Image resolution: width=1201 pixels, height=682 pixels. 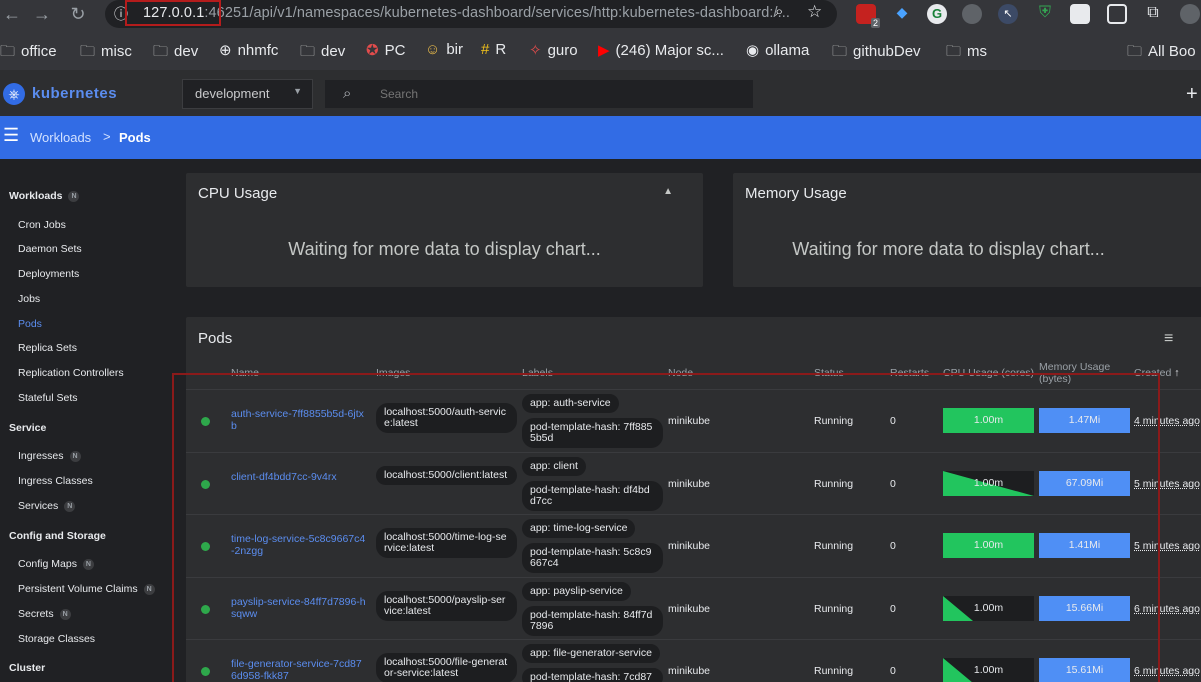 What do you see at coordinates (258, 50) in the screenshot?
I see `bookmark-label: nhmfc` at bounding box center [258, 50].